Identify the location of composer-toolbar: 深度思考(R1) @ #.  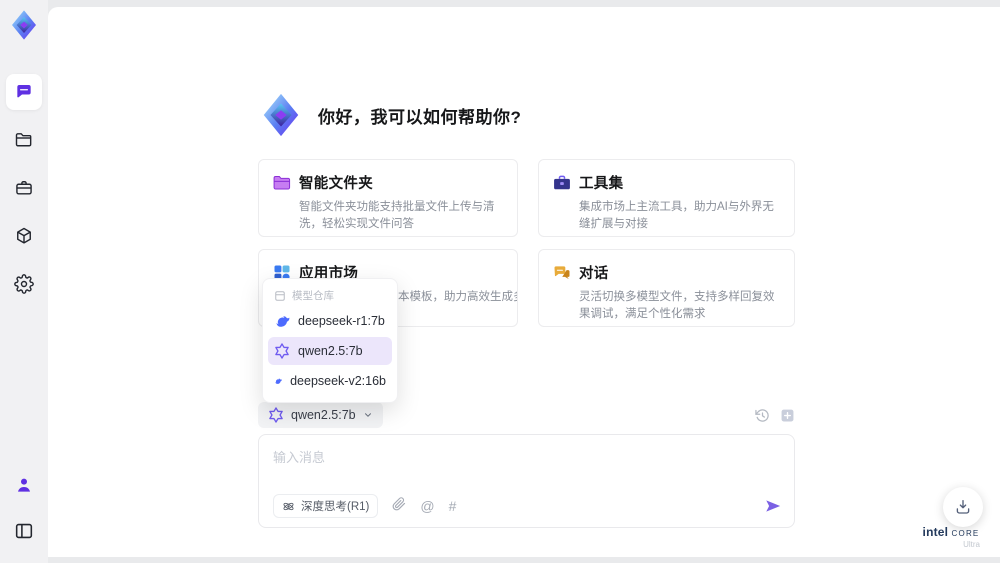
(527, 506).